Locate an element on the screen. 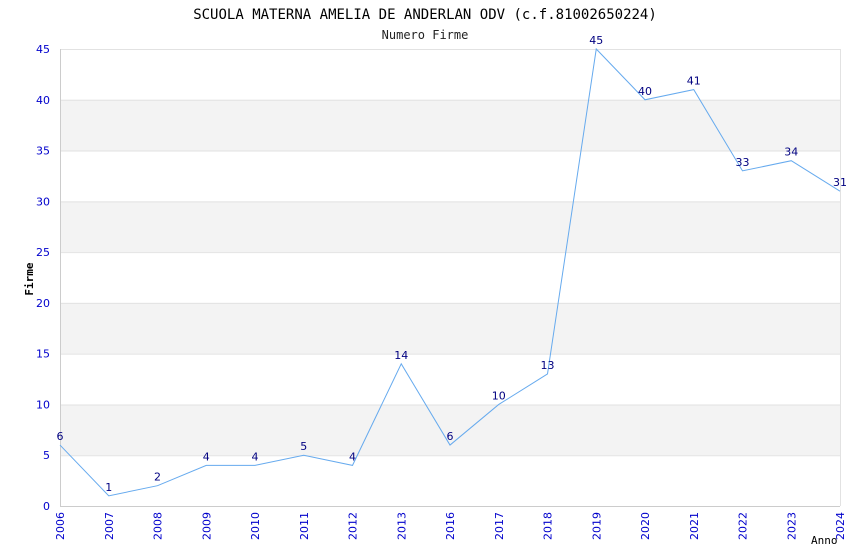  data-label: 34 is located at coordinates (791, 152).